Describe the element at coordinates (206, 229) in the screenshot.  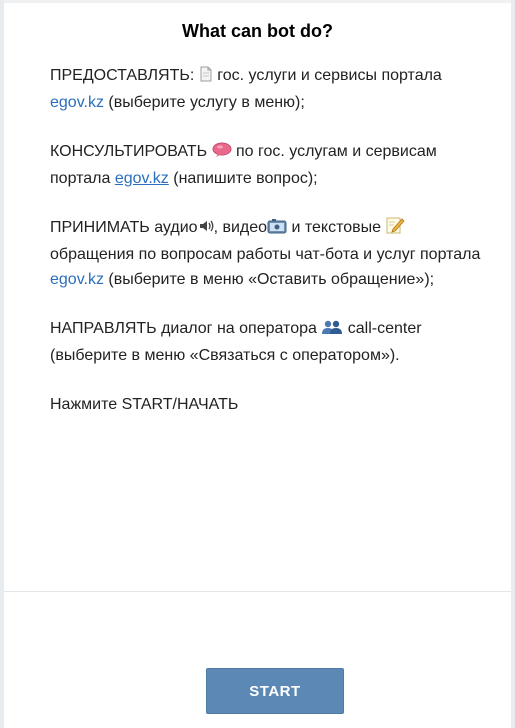
I see `speaker-icon` at that location.